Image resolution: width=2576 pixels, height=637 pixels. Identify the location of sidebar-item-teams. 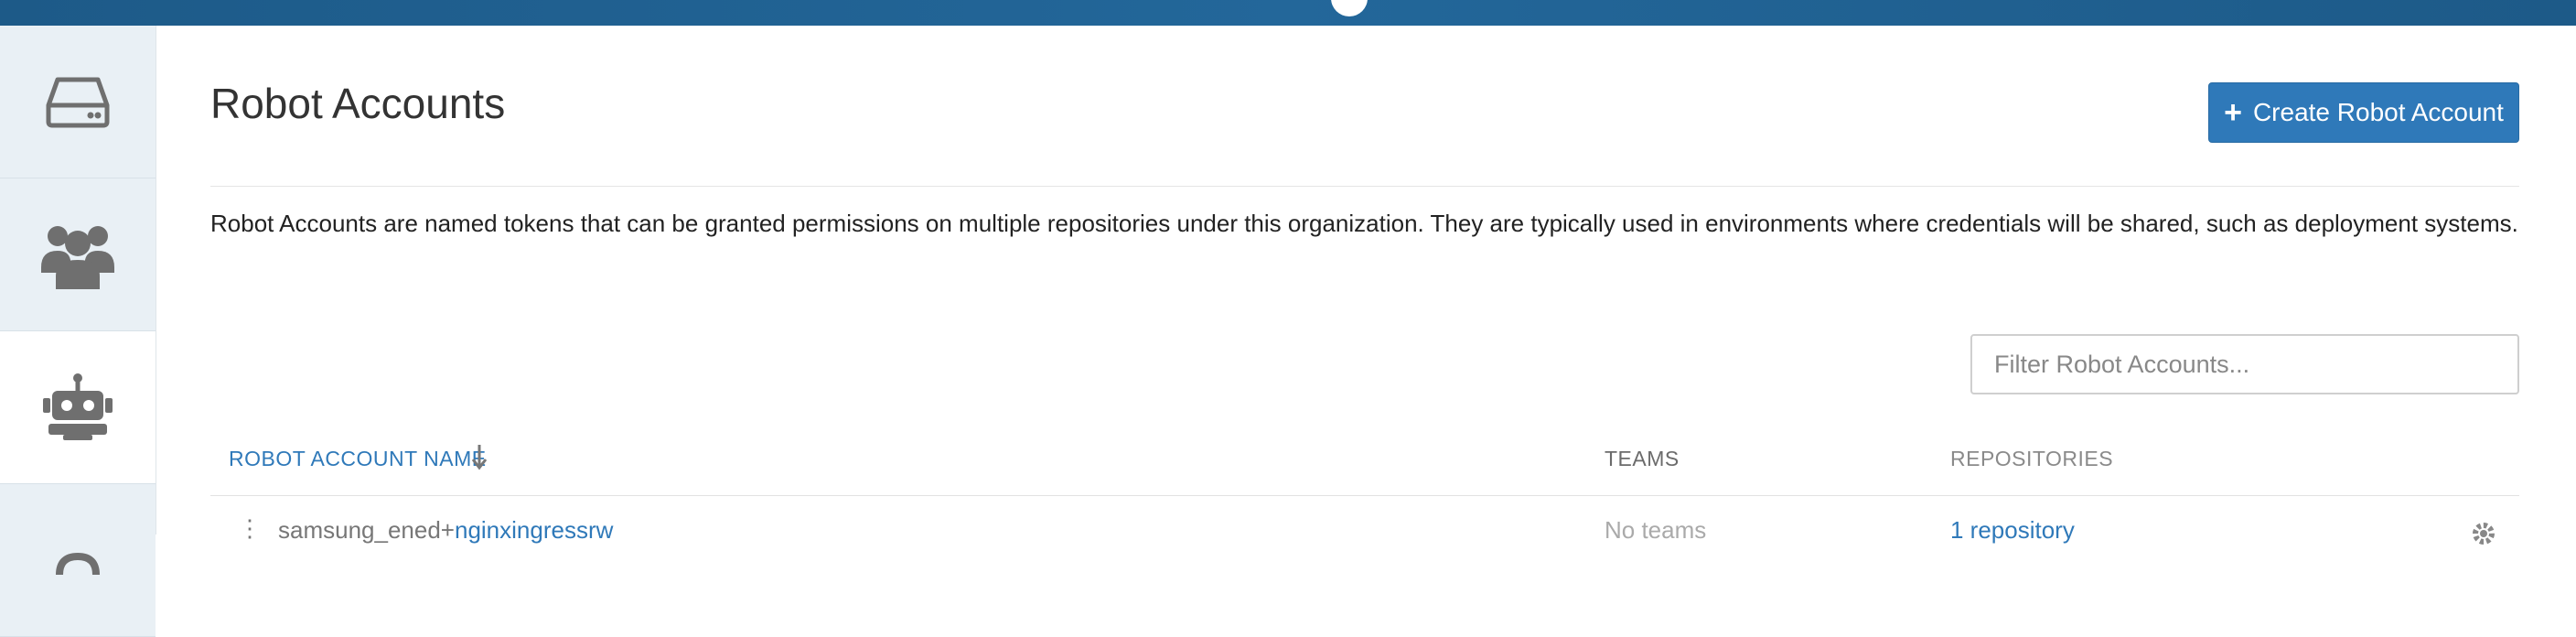
(78, 254).